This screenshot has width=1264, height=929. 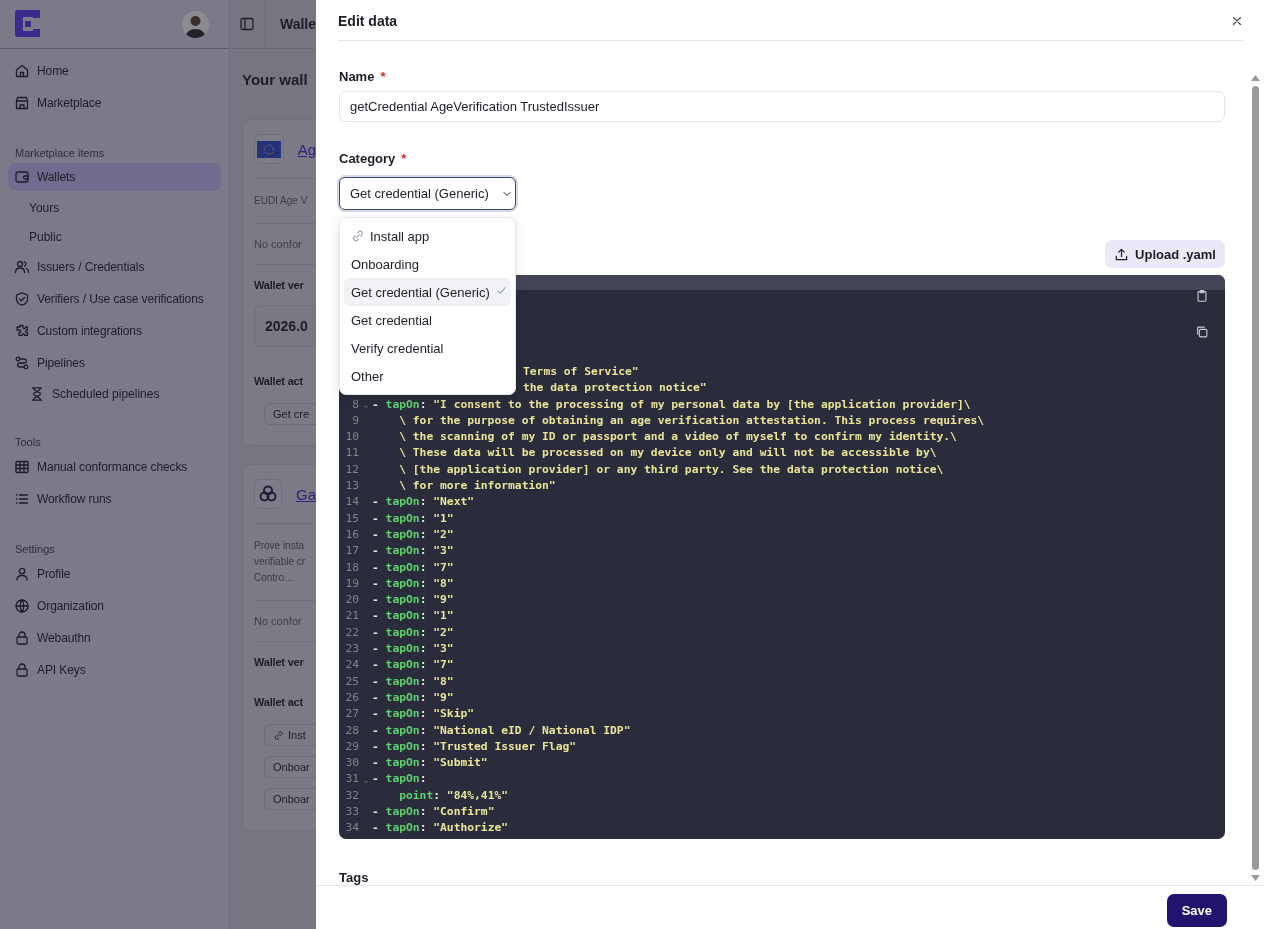 What do you see at coordinates (671, 404) in the screenshot?
I see `code-line: - tapOn: "I consent to the processing of my personal data by [the application provider]\` at bounding box center [671, 404].